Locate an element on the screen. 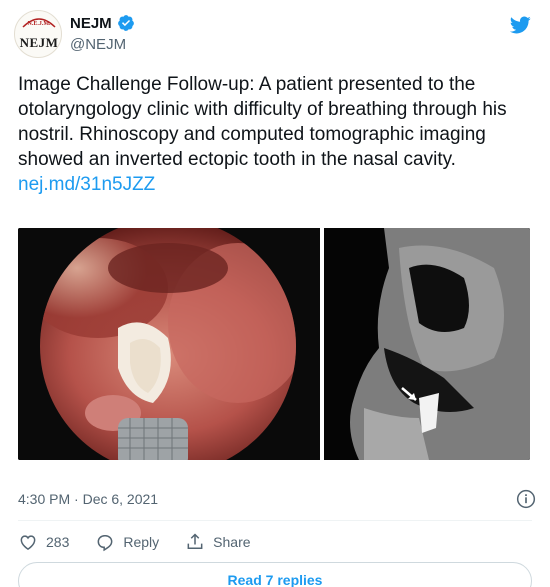  author-handle: @NEJM is located at coordinates (98, 44).